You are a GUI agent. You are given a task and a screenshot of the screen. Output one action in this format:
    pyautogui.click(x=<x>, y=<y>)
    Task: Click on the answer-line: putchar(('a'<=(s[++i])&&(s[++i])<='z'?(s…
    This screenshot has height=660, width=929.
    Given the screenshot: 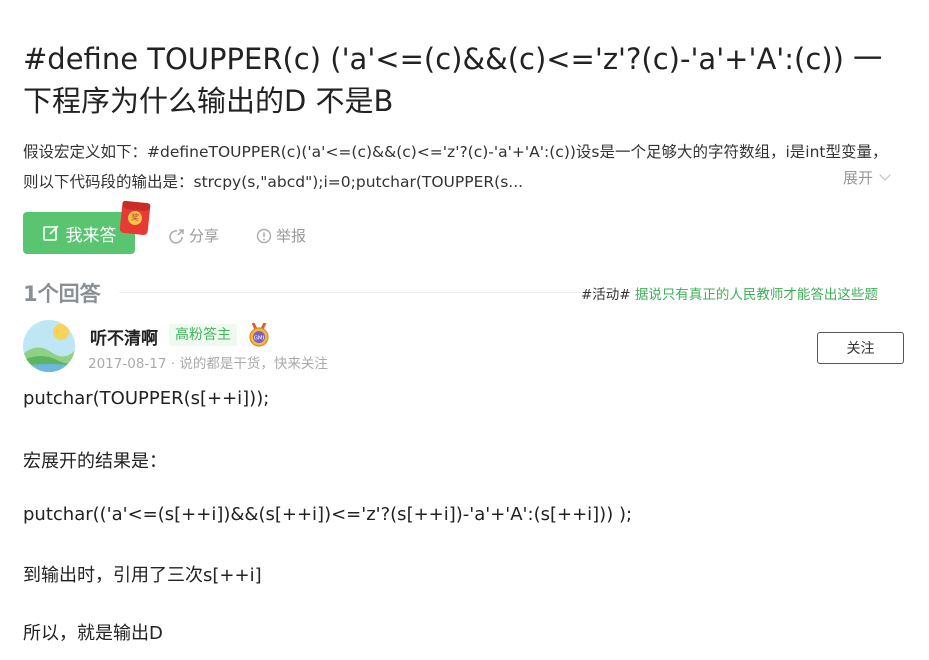 What is the action you would take?
    pyautogui.click(x=328, y=514)
    